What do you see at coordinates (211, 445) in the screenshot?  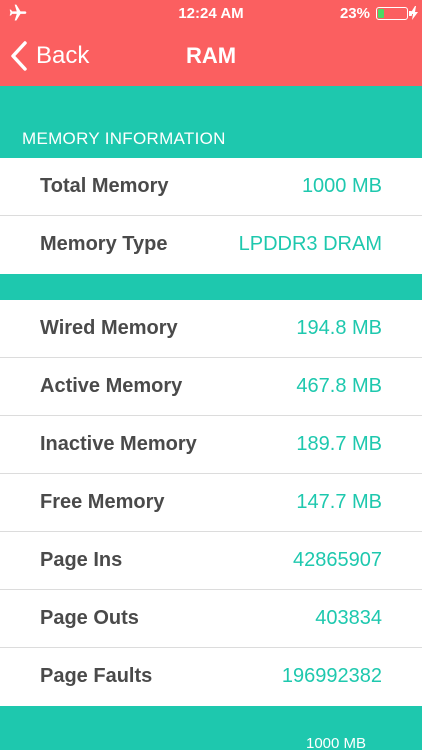 I see `list-item-inactive-memory: Inactive Memory 189.7 MB` at bounding box center [211, 445].